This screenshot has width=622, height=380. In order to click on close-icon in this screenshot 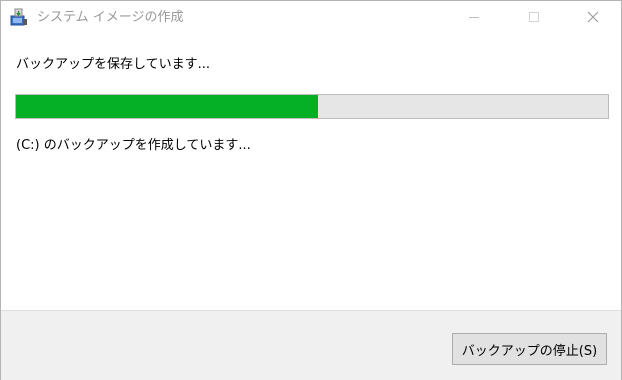, I will do `click(593, 17)`.